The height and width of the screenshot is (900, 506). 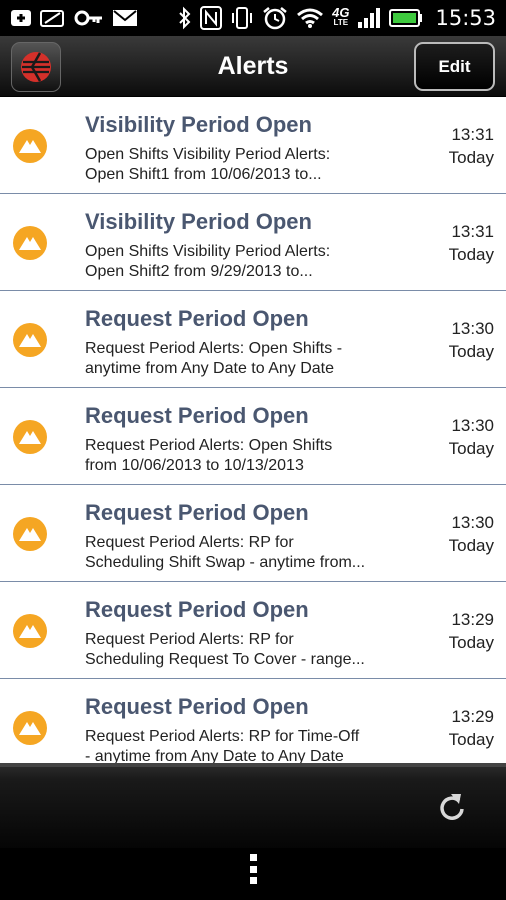 I want to click on overflow-menu-button, so click(x=253, y=869).